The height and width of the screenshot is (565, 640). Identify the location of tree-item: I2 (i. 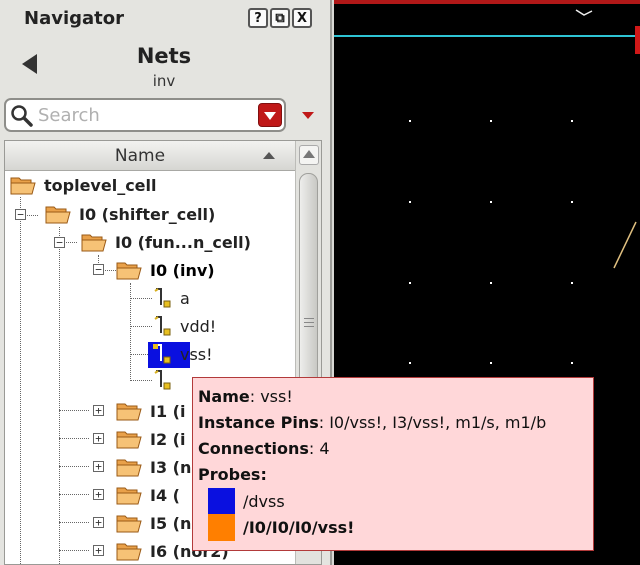
(150, 439).